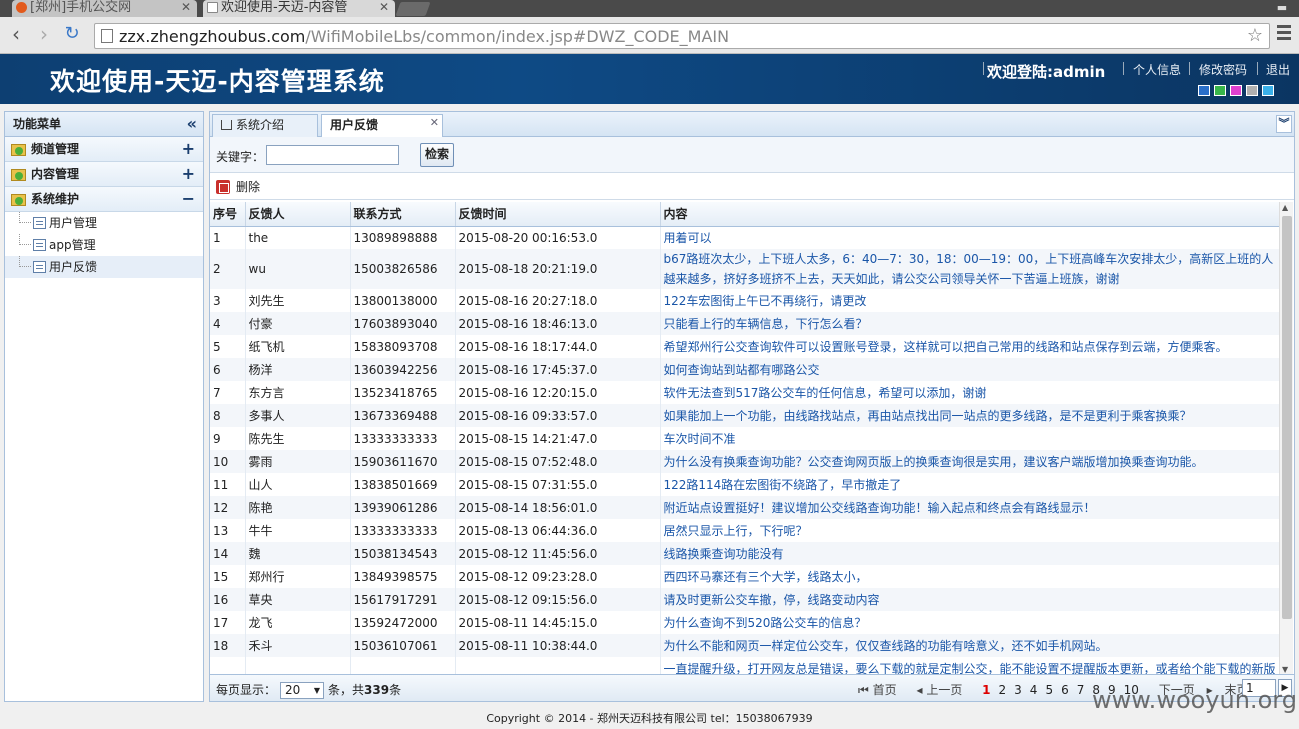 The image size is (1299, 729). I want to click on page-number-link: 3, so click(1018, 690).